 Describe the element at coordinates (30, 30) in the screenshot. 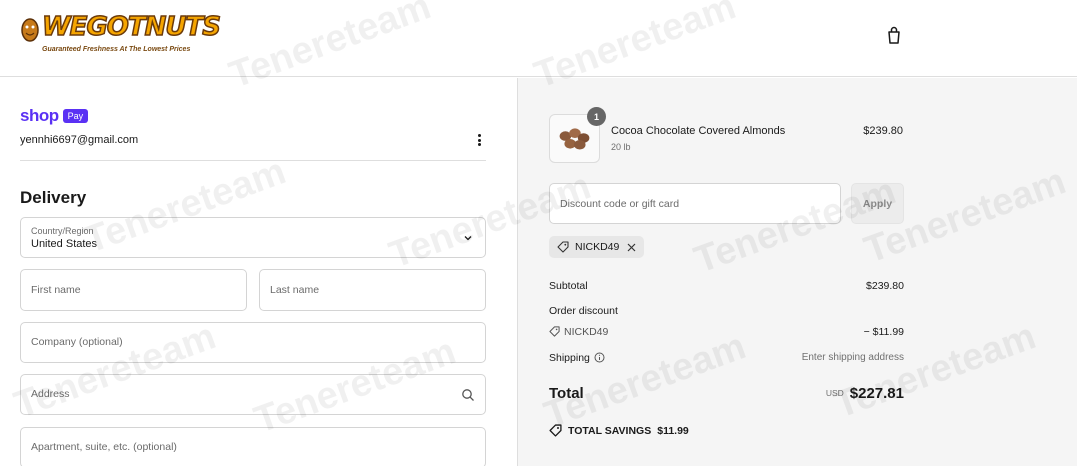

I see `nut-mascot-icon` at that location.